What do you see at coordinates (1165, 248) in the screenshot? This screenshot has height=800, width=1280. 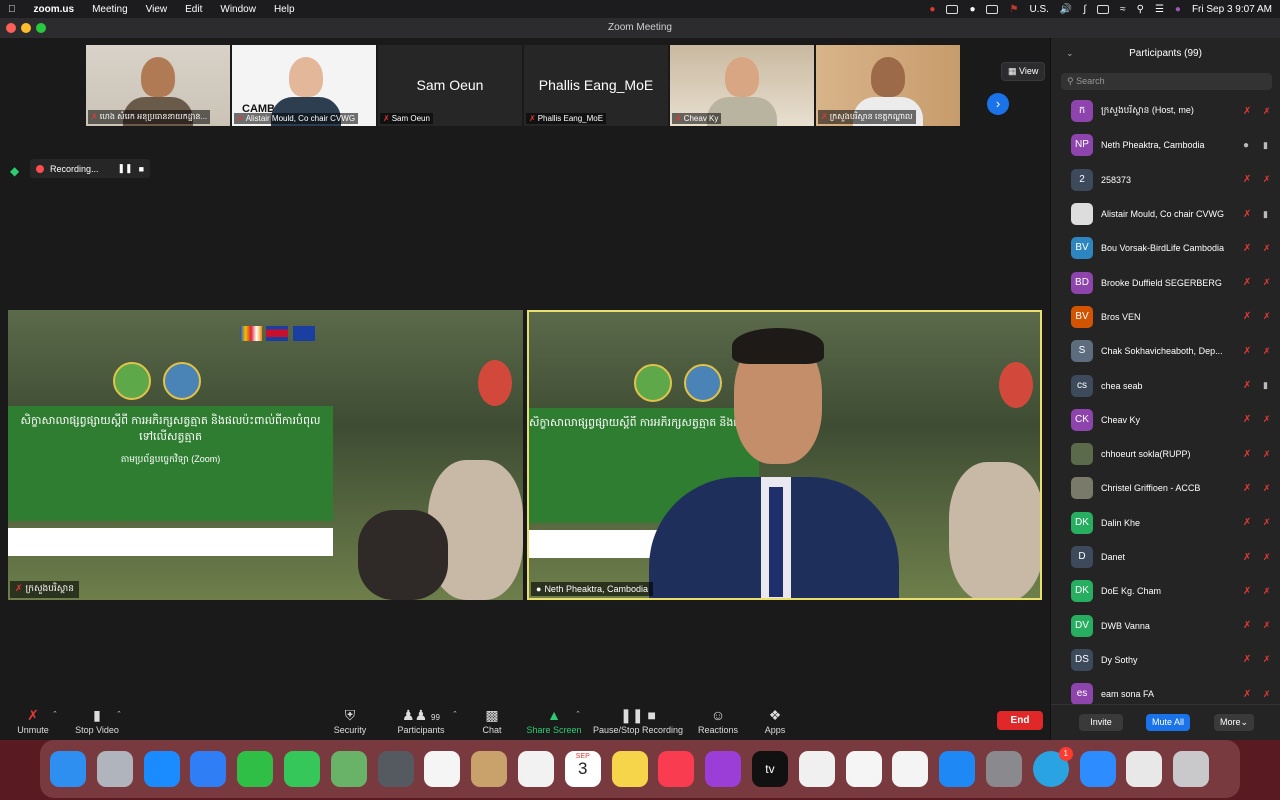 I see `participant-row: BV Bou Vorsak-BirdLife Cambodia ✗ ✗` at bounding box center [1165, 248].